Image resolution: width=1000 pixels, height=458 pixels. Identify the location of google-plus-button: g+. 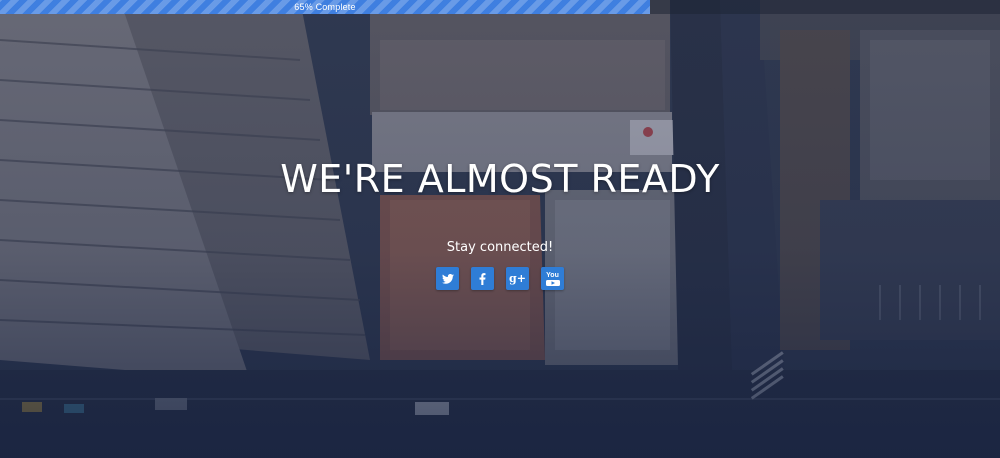
(517, 278).